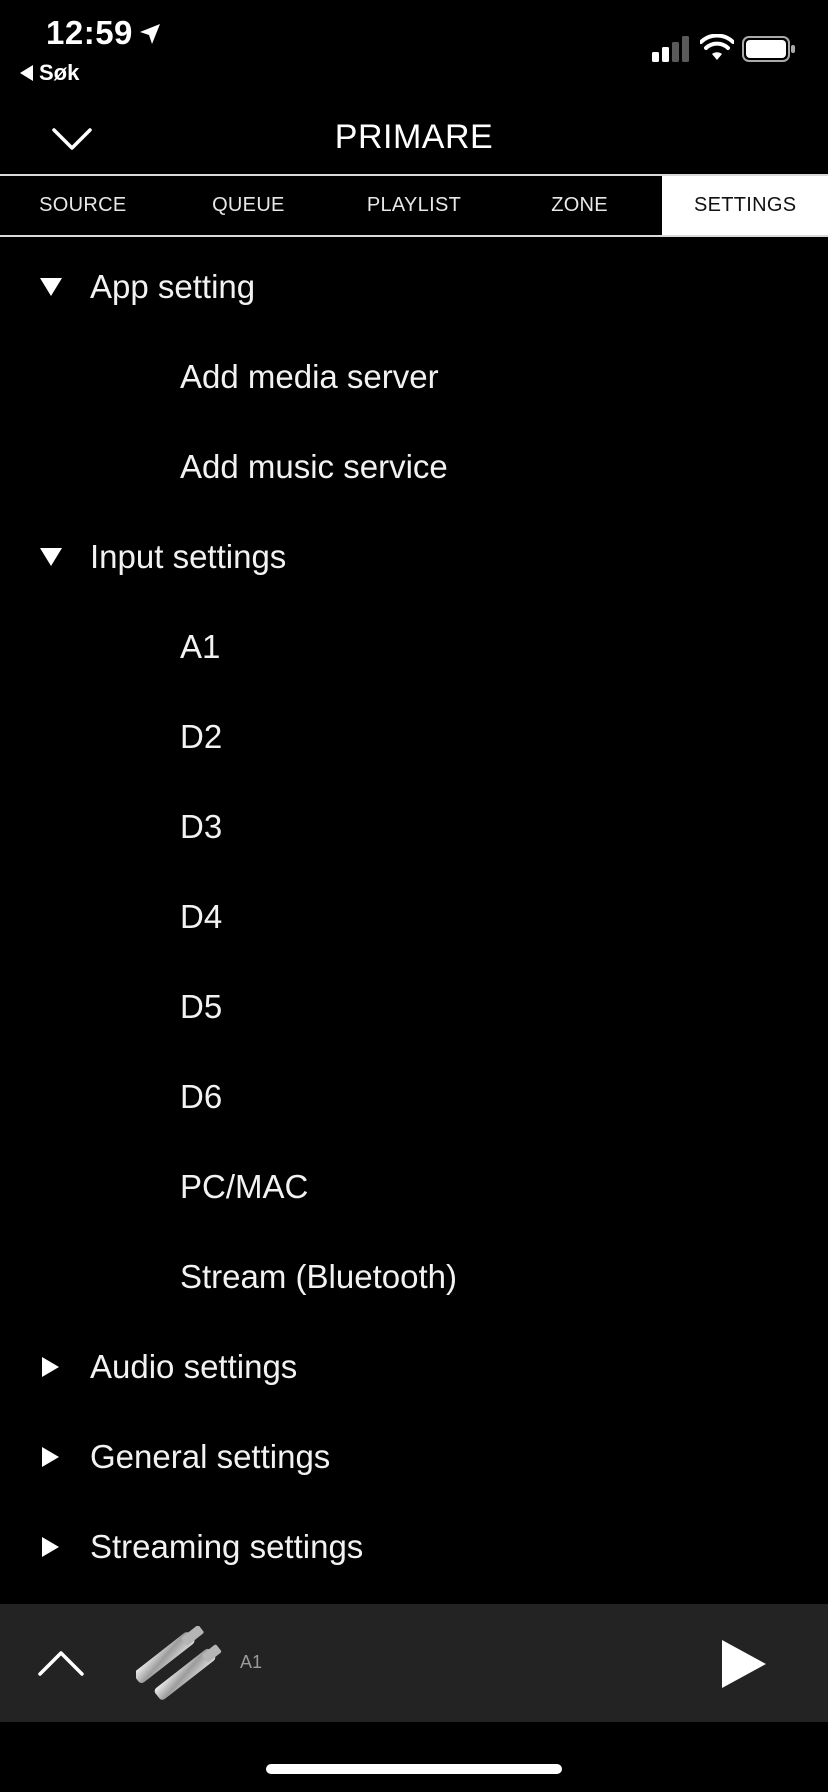 This screenshot has height=1792, width=828. Describe the element at coordinates (201, 826) in the screenshot. I see `item-label: D3` at that location.